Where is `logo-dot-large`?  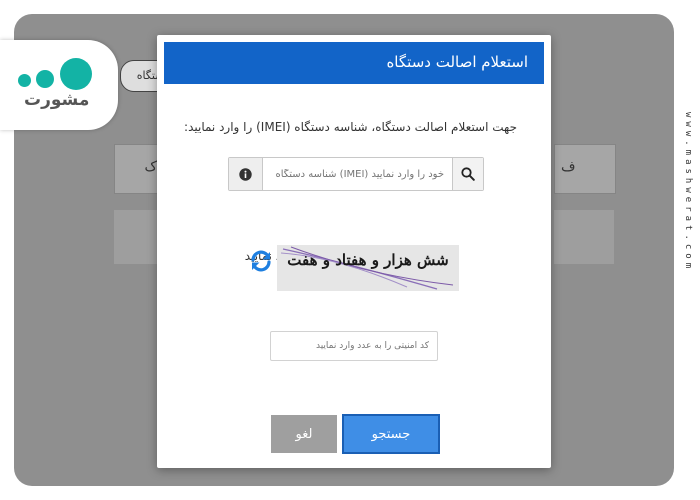 logo-dot-large is located at coordinates (76, 74).